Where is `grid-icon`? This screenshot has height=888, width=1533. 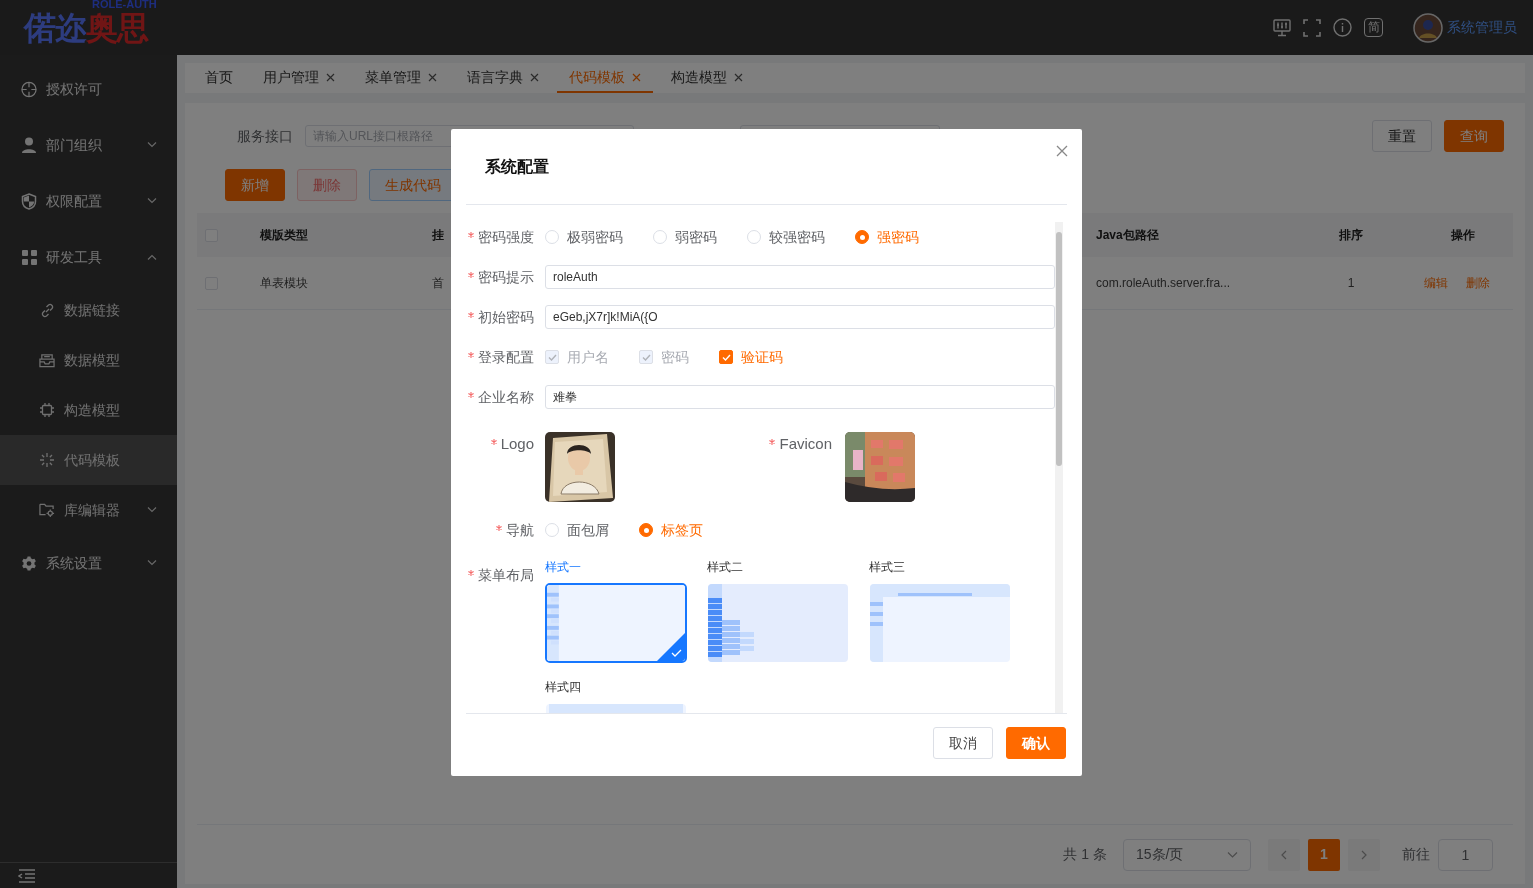 grid-icon is located at coordinates (29, 257).